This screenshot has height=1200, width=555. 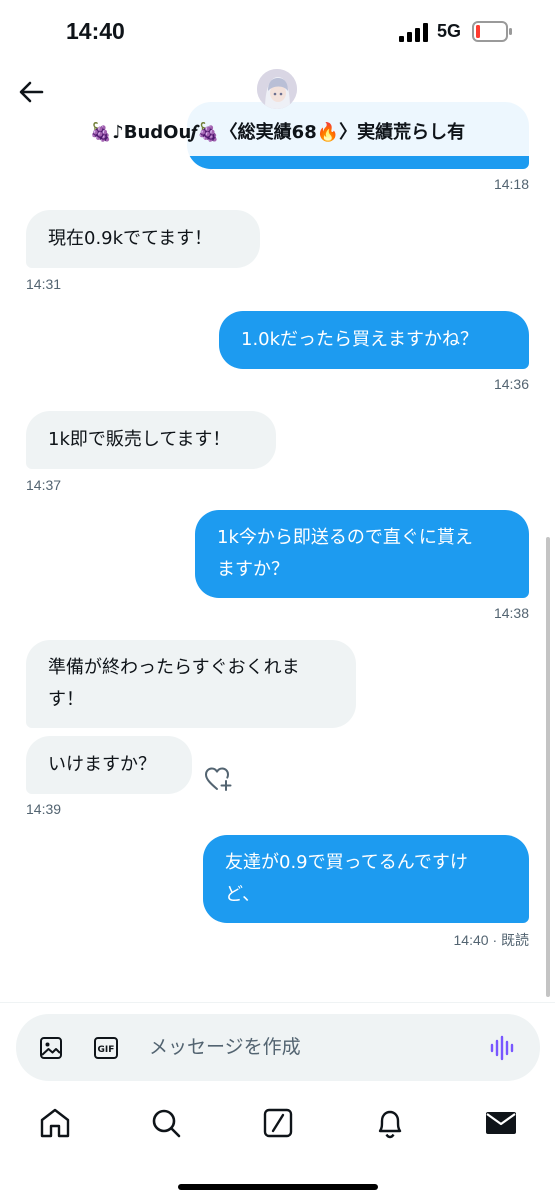 I want to click on avatar, so click(x=277, y=89).